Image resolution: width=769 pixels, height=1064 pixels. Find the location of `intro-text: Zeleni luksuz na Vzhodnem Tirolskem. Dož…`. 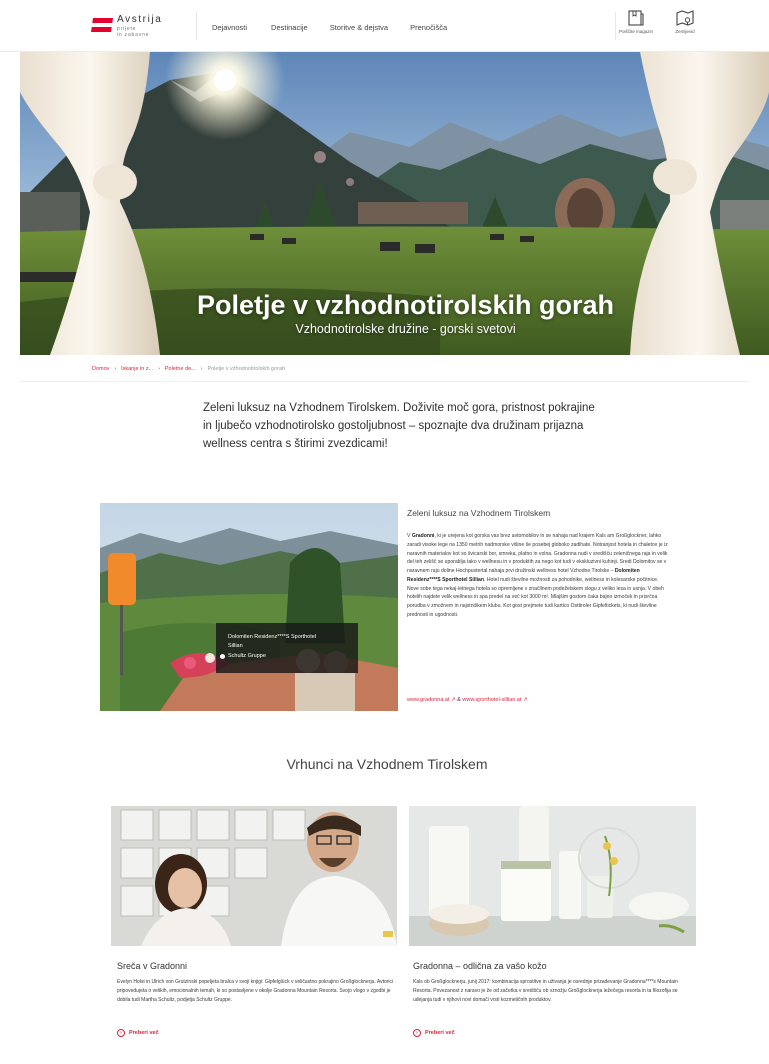

intro-text: Zeleni luksuz na Vzhodnem Tirolskem. Dož… is located at coordinates (399, 426).